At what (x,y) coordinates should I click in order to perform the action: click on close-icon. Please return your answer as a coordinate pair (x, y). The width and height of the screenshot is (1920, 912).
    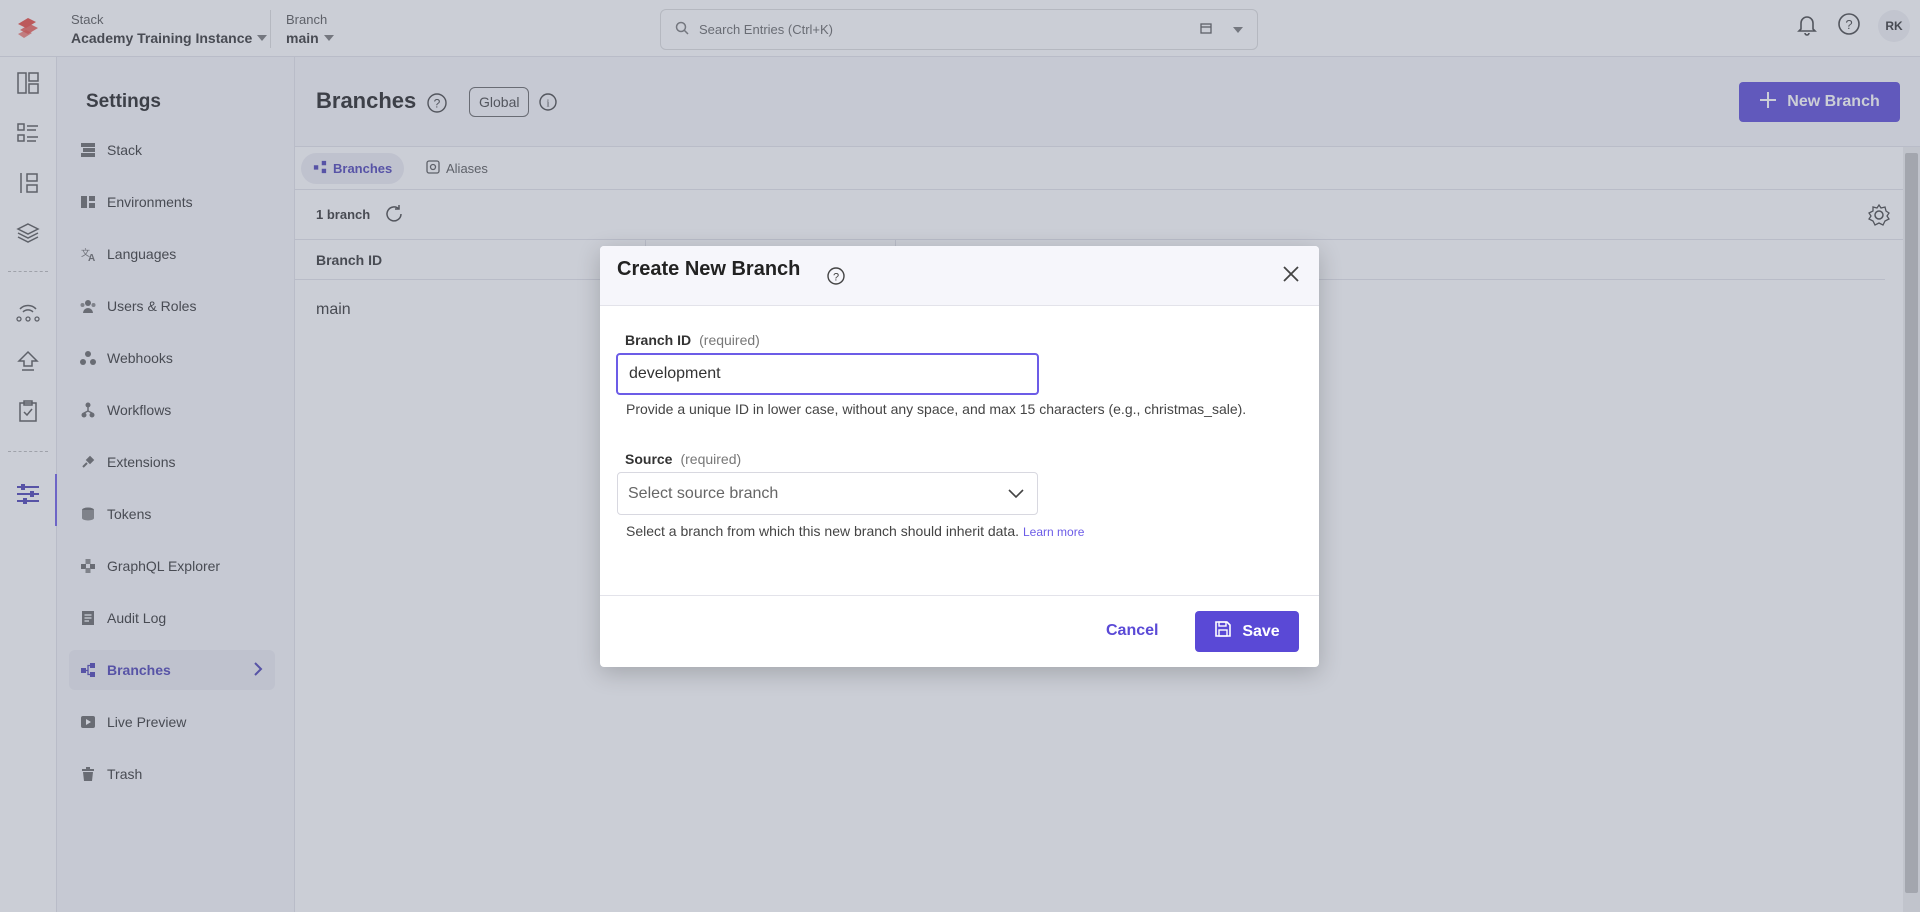
    Looking at the image, I should click on (1291, 276).